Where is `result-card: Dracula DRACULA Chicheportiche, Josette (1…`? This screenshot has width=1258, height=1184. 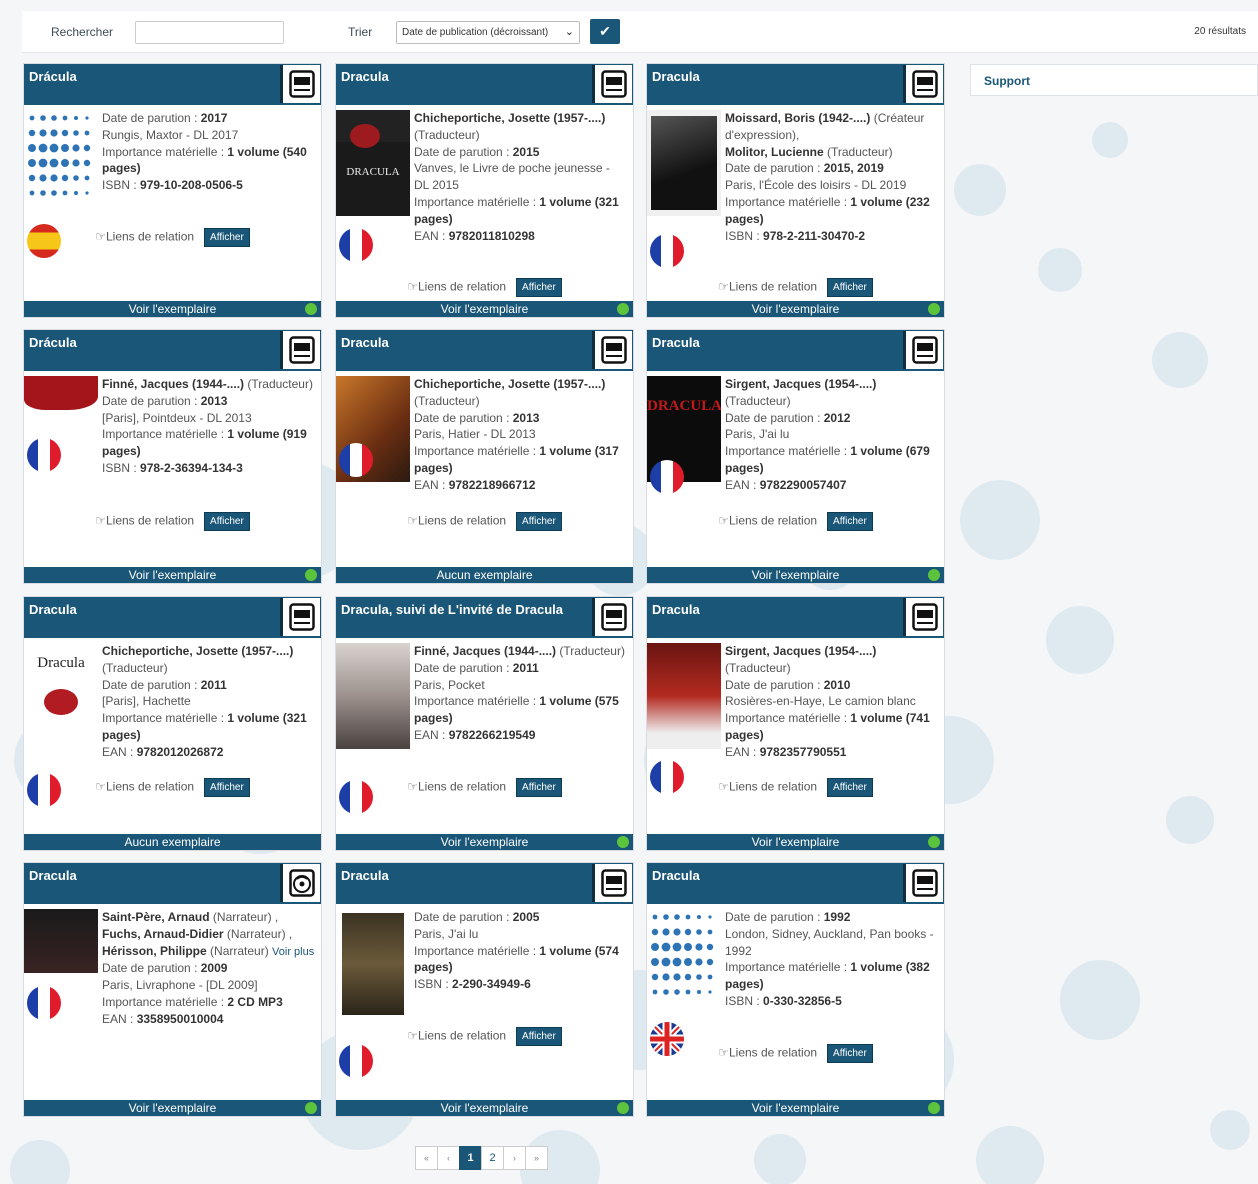
result-card: Dracula DRACULA Chicheportiche, Josette (1… is located at coordinates (484, 190).